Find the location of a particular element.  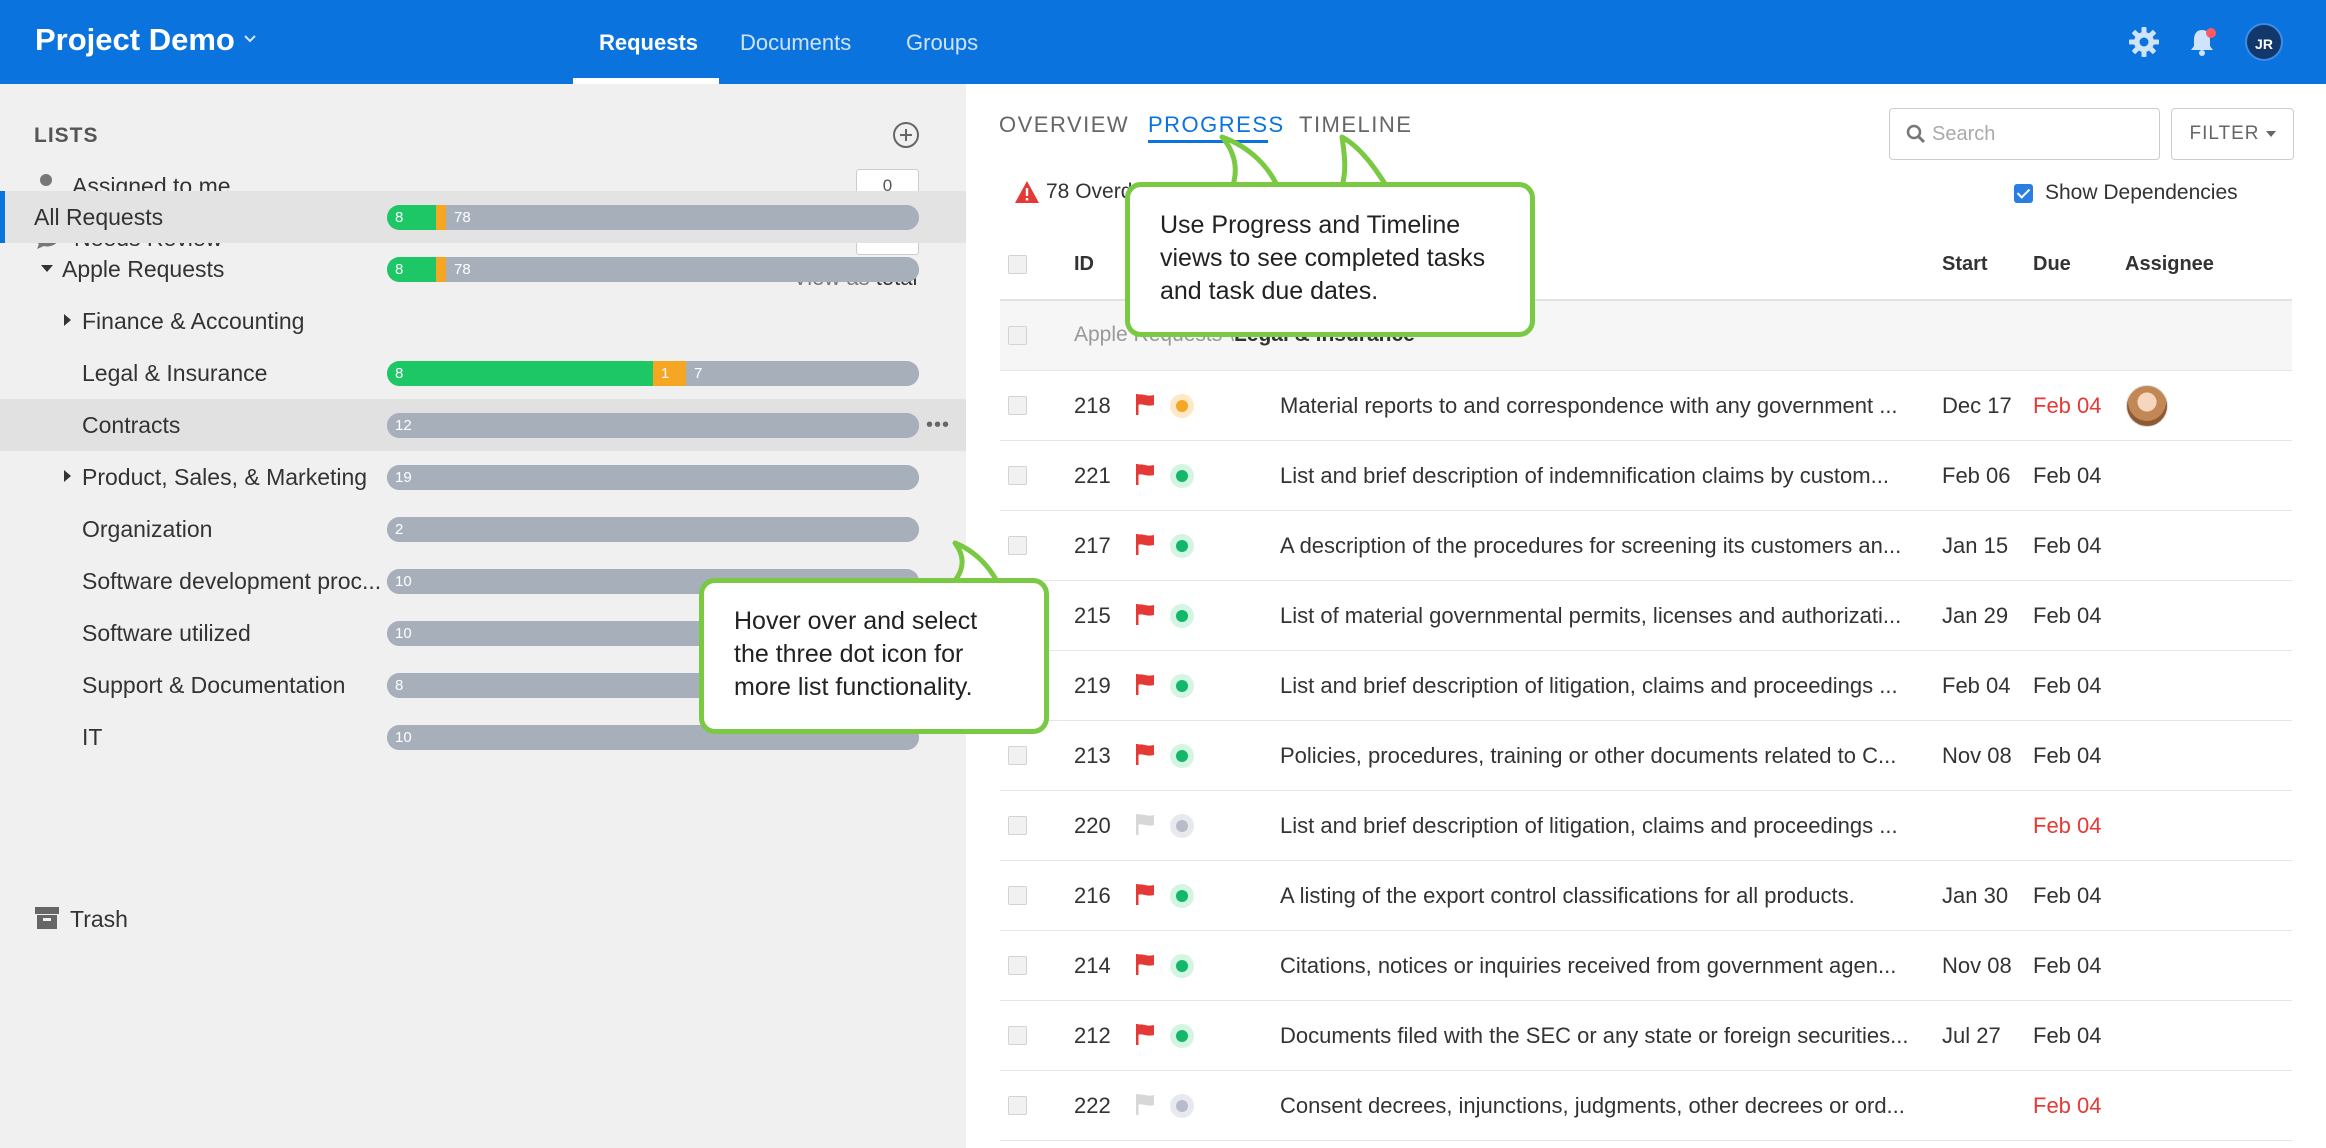

start-date: Nov 08 is located at coordinates (1977, 965).